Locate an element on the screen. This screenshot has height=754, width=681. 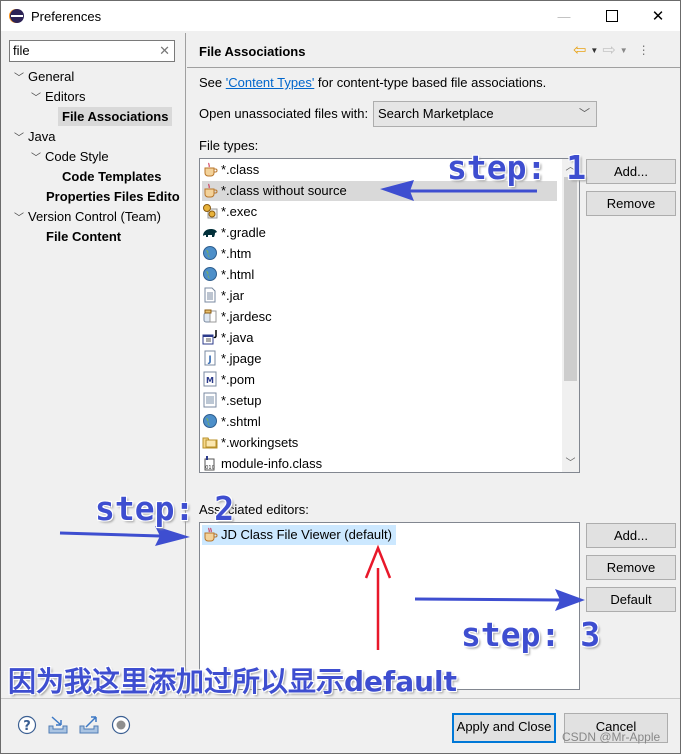
watermark: CSDN @Mr-Apple is located at coordinates (611, 737).